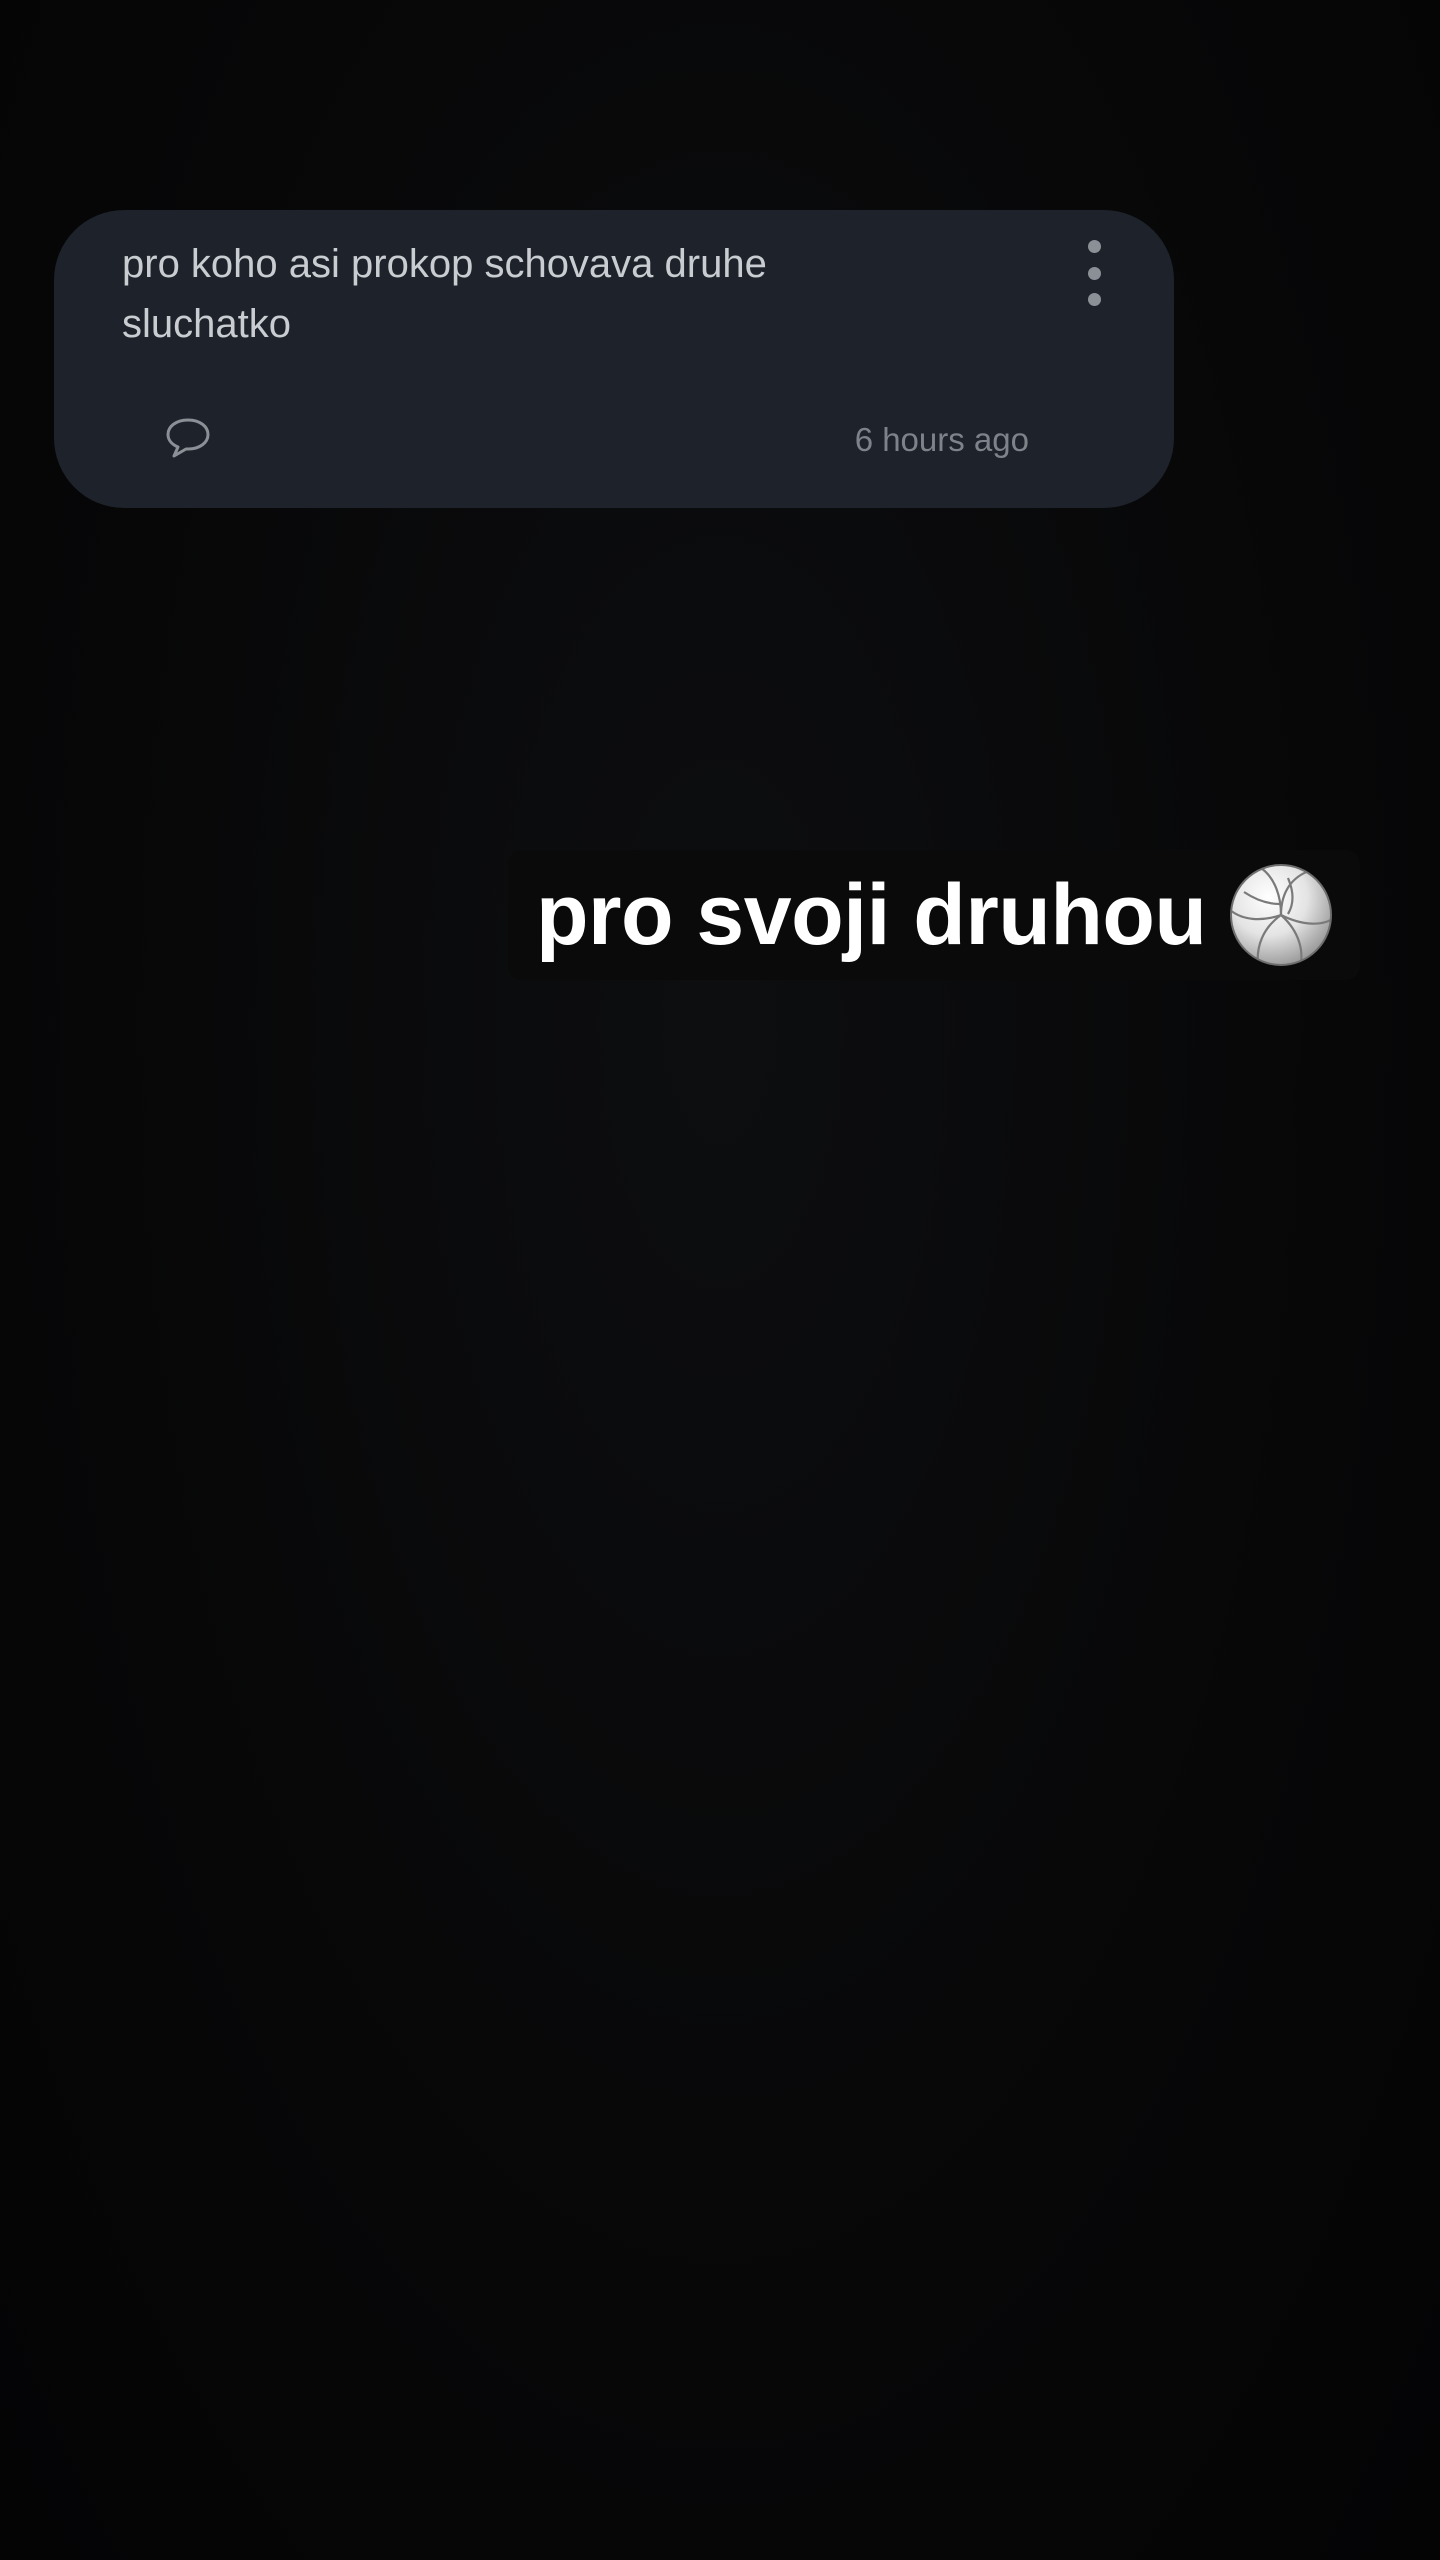  Describe the element at coordinates (941, 439) in the screenshot. I see `timestamp: 6 hours ago` at that location.